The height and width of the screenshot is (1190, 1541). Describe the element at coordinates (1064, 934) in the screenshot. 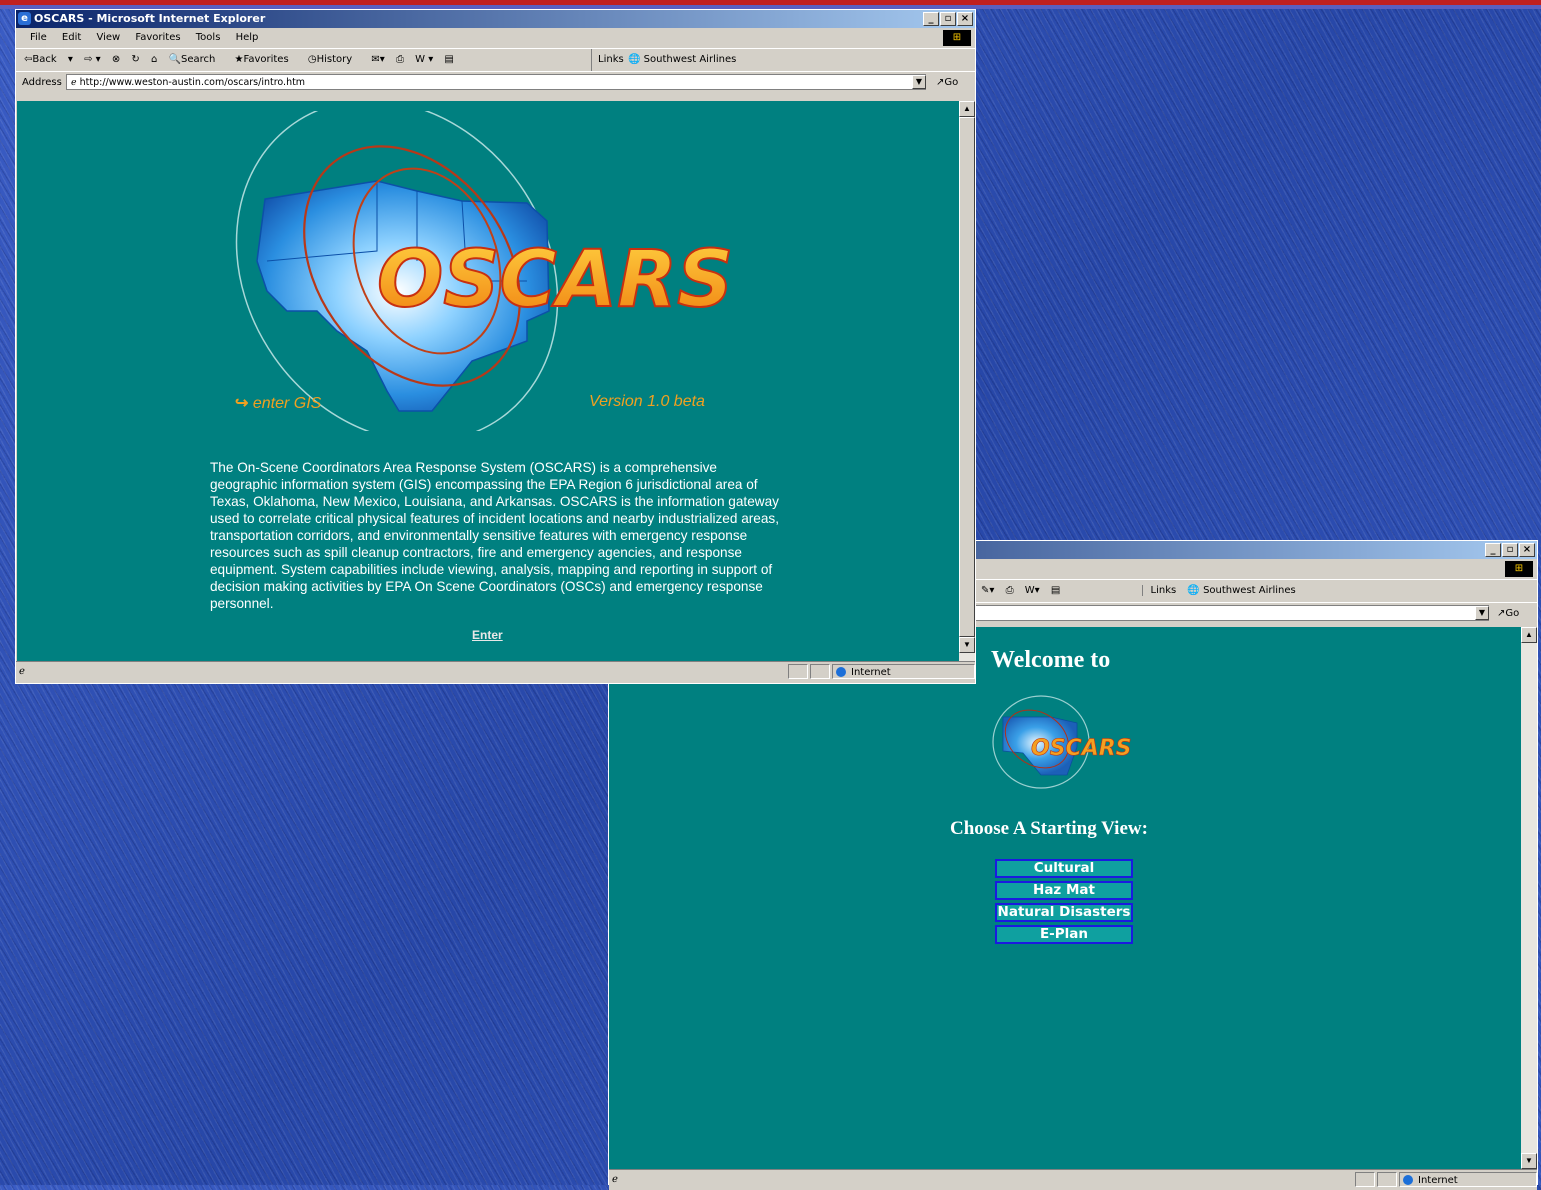

I see `view-button-e-plan: E-Plan` at that location.